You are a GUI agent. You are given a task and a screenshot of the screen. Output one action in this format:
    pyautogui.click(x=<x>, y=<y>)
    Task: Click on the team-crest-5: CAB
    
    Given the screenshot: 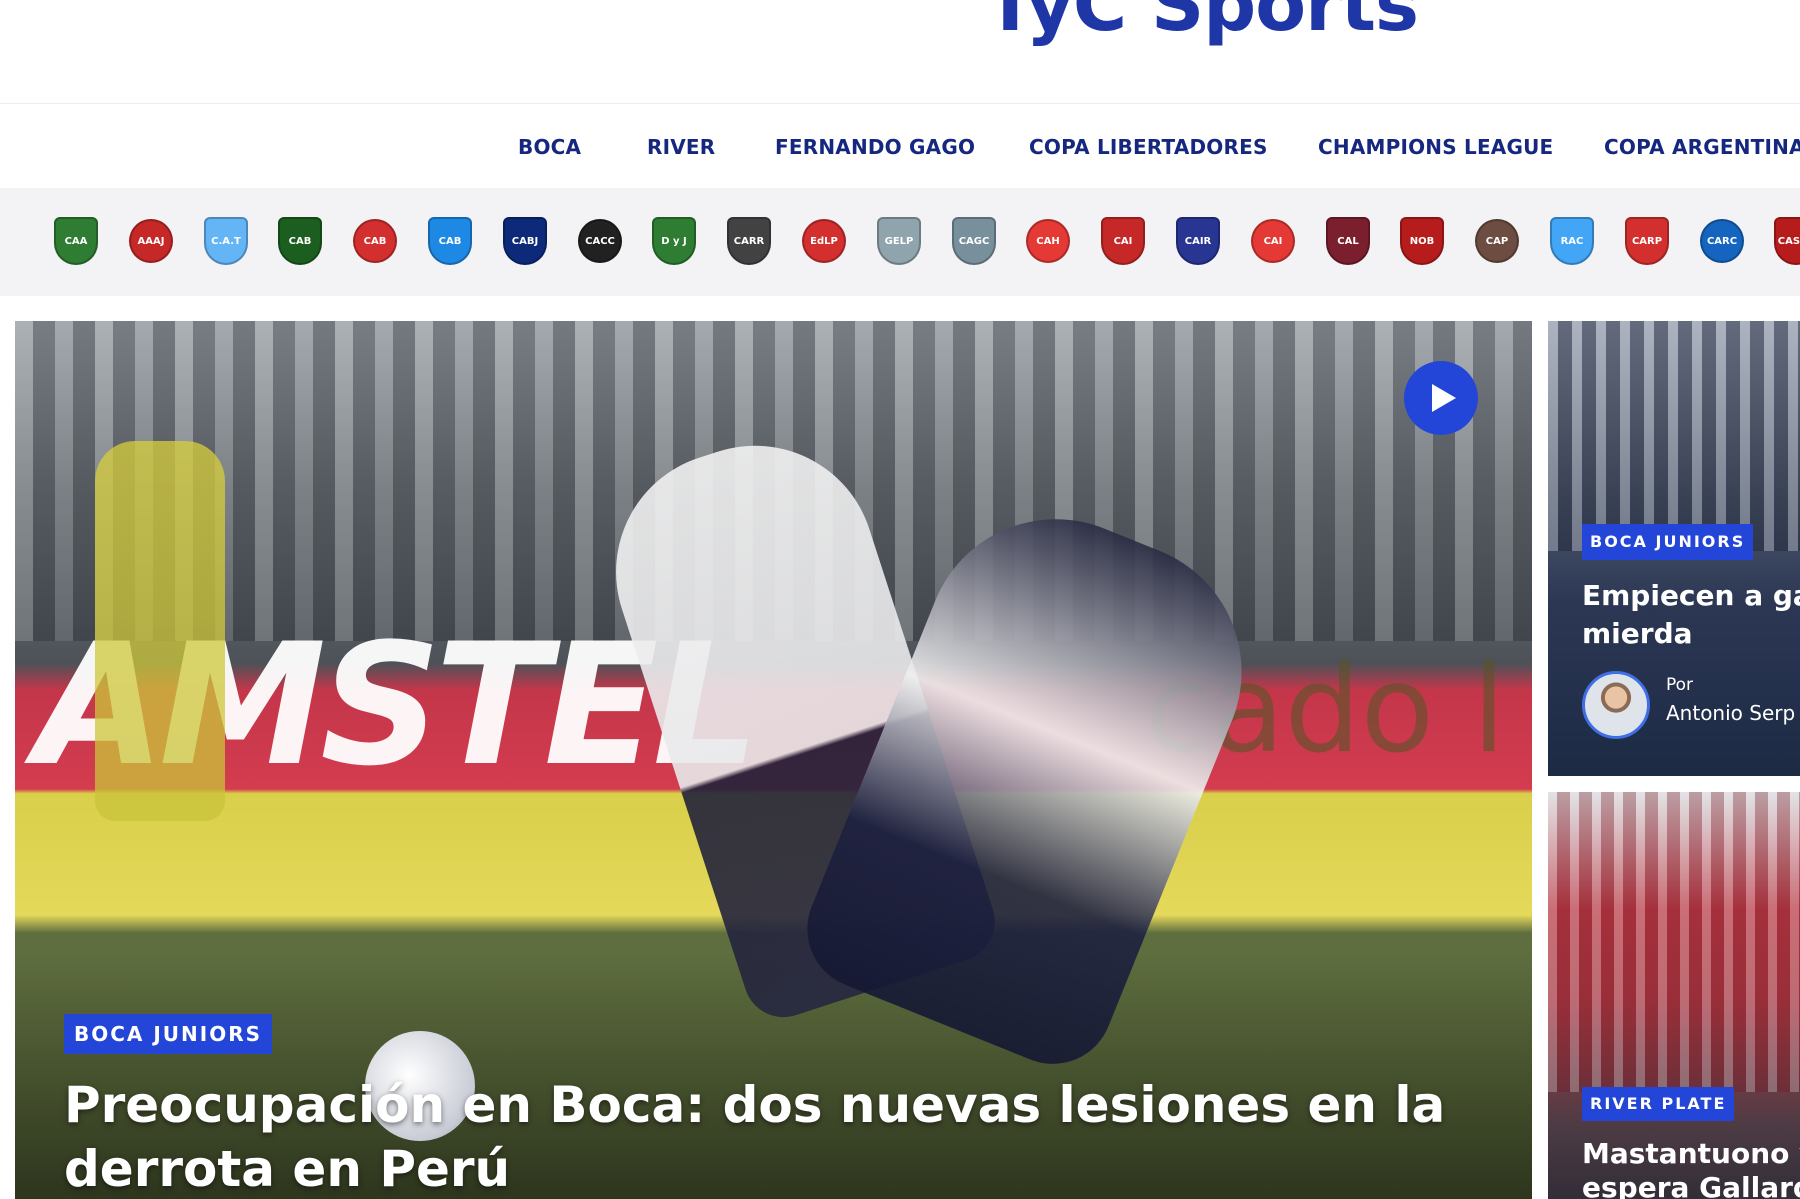 What is the action you would take?
    pyautogui.click(x=450, y=241)
    